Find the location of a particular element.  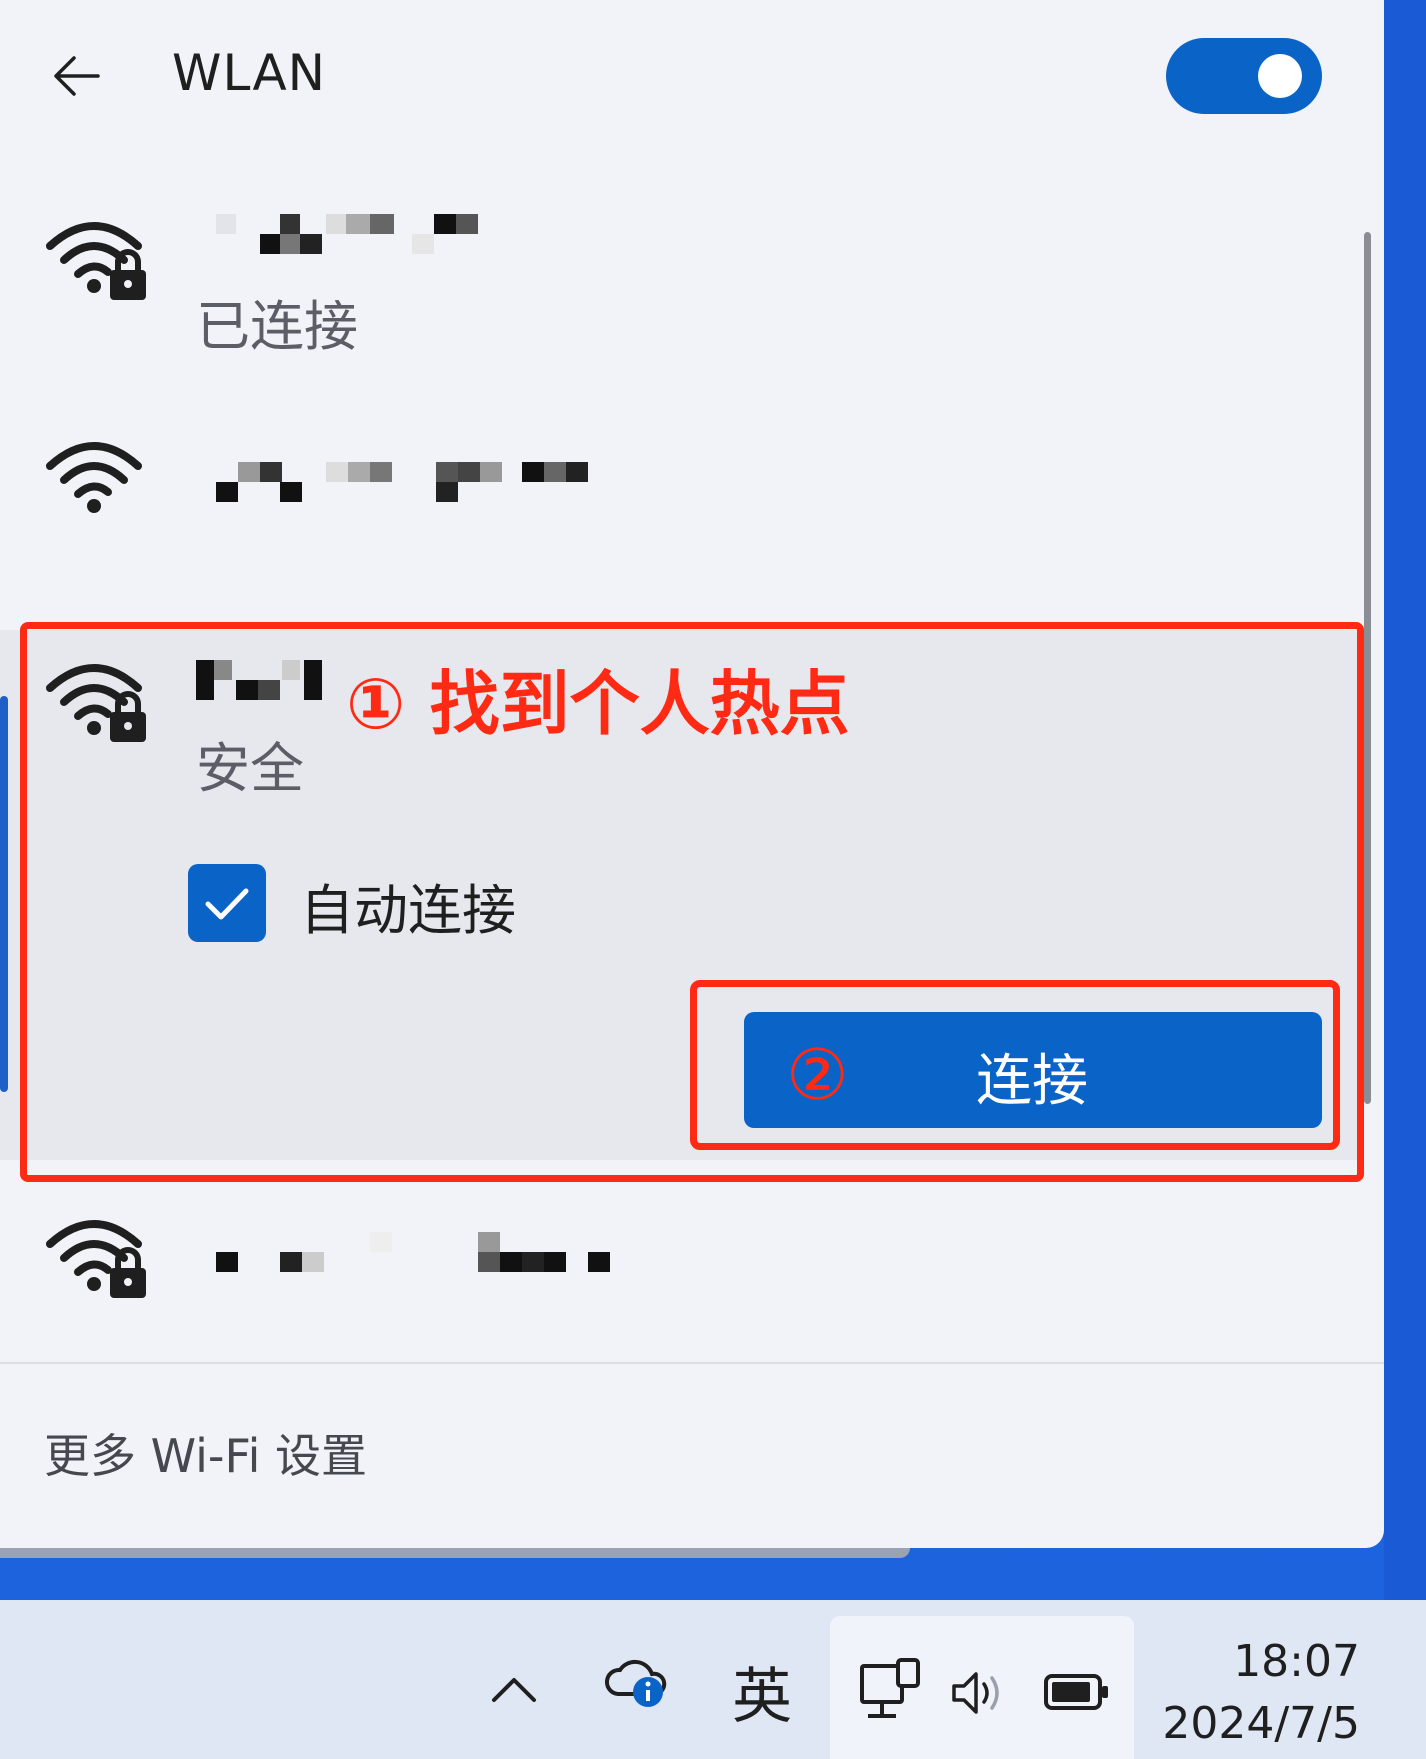

page-title: WLAN is located at coordinates (249, 73).